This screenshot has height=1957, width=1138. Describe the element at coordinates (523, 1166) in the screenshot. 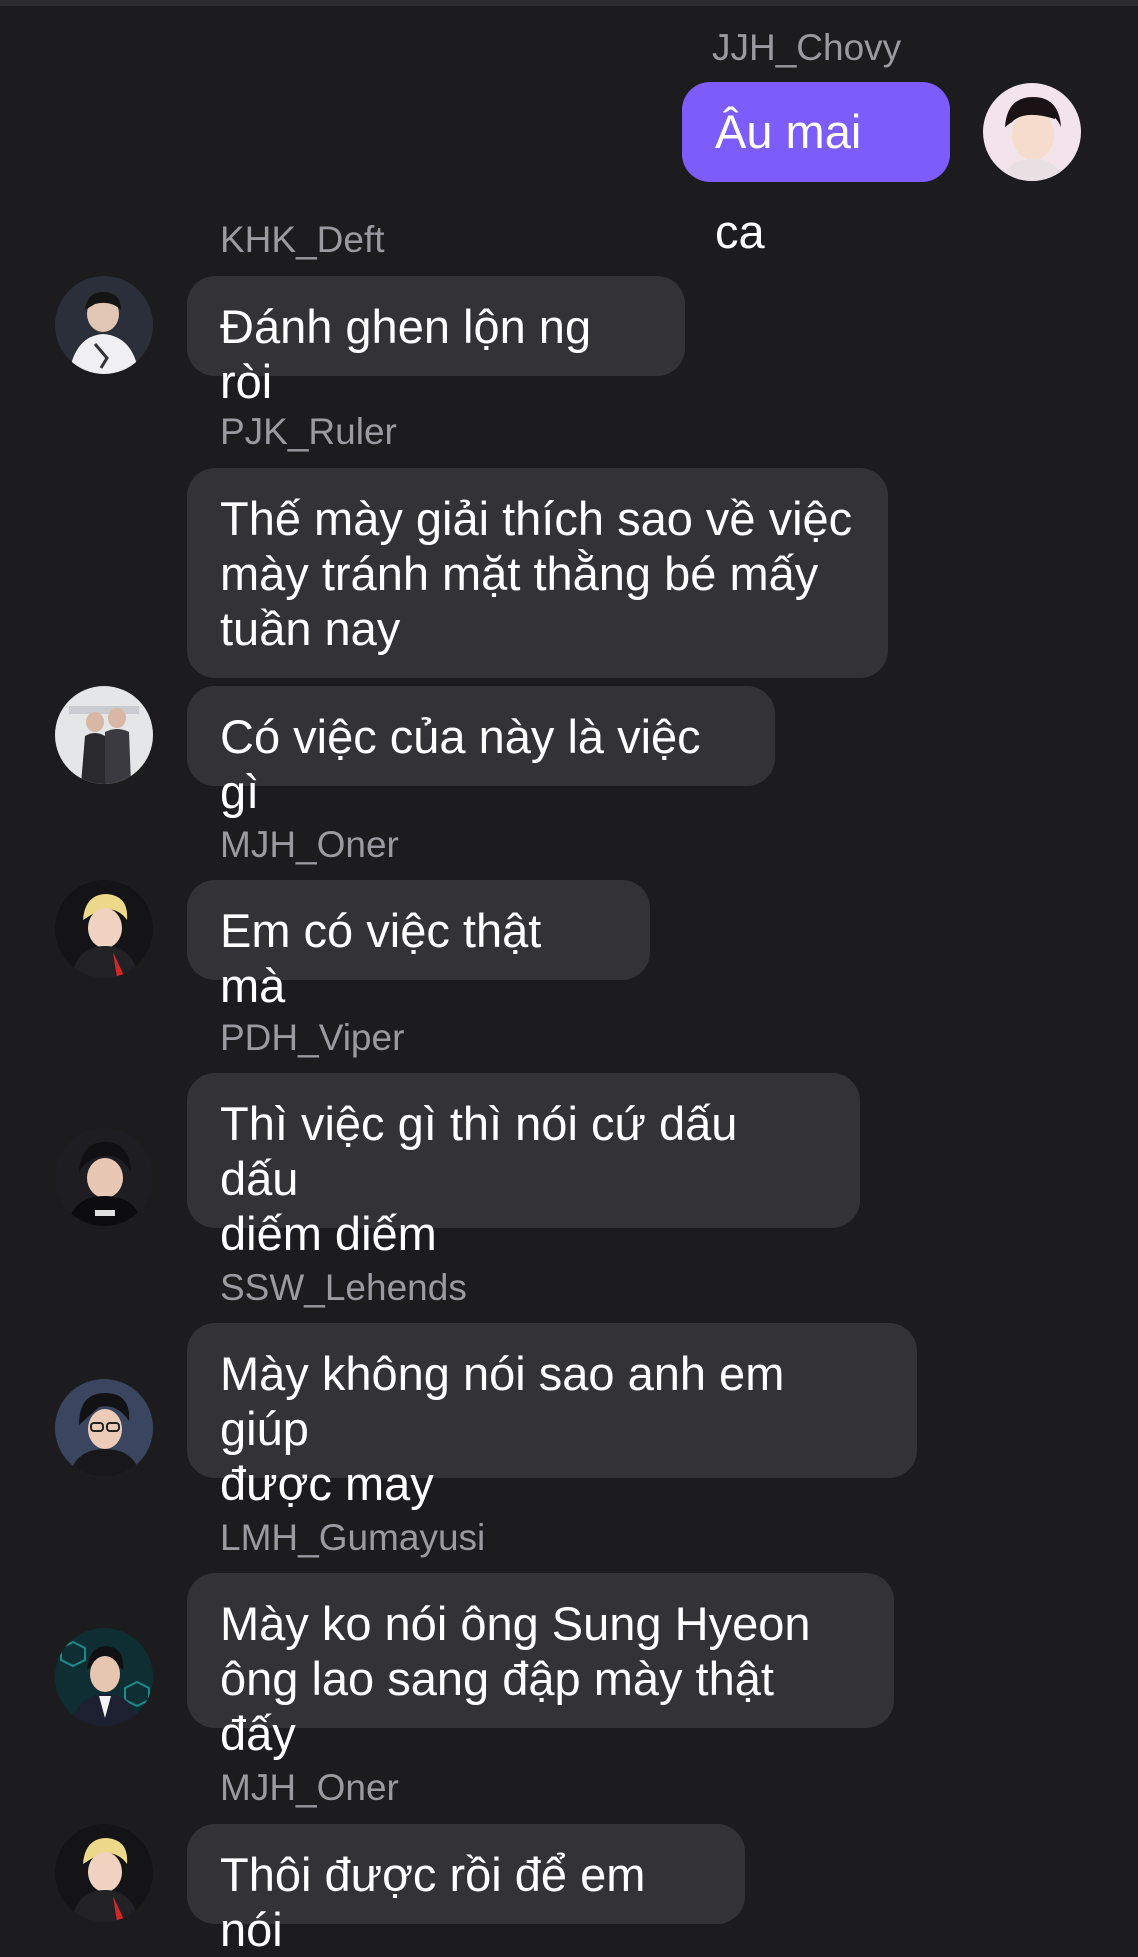

I see `message-bubble: Thì việc gì thì nói cứ dấu dấu diếm diếm` at that location.